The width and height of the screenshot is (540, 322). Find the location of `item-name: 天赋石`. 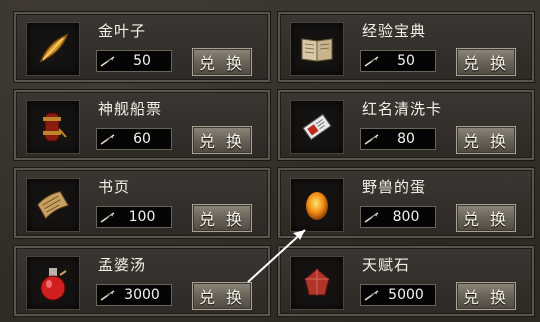

item-name: 天赋石 is located at coordinates (386, 265).